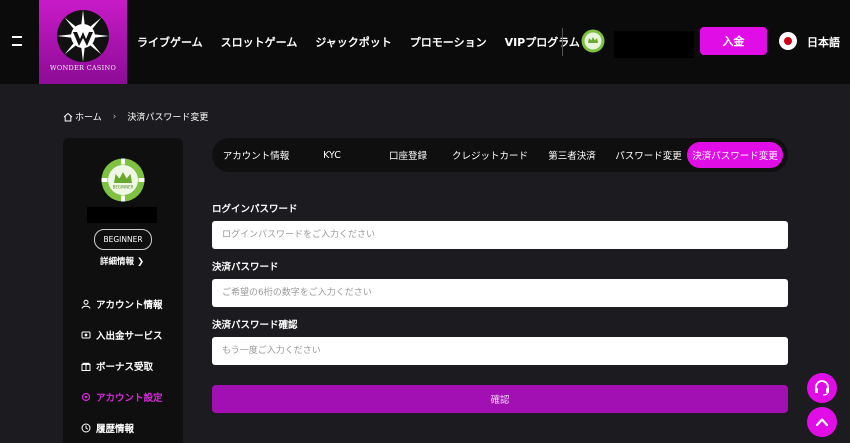 The width and height of the screenshot is (850, 443). Describe the element at coordinates (654, 44) in the screenshot. I see `redacted-username` at that location.